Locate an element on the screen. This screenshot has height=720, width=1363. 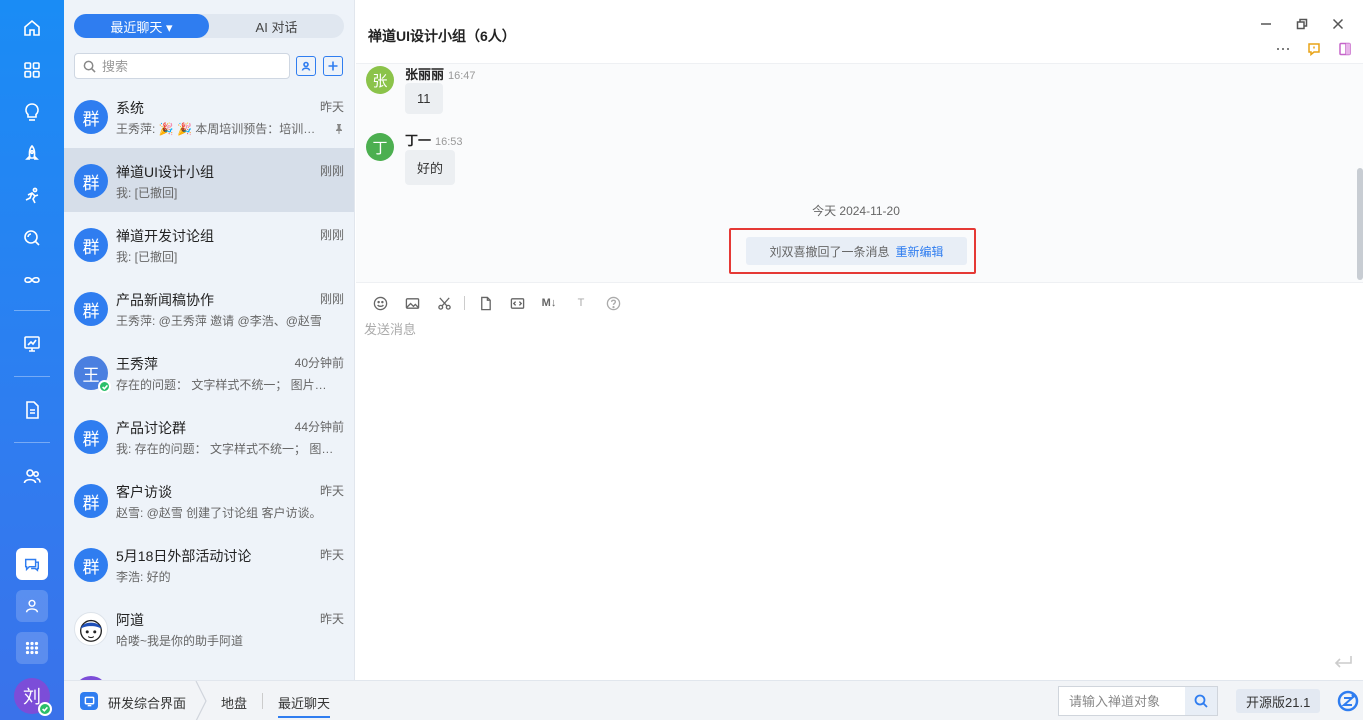
lightbulb-icon is located at coordinates (32, 112).